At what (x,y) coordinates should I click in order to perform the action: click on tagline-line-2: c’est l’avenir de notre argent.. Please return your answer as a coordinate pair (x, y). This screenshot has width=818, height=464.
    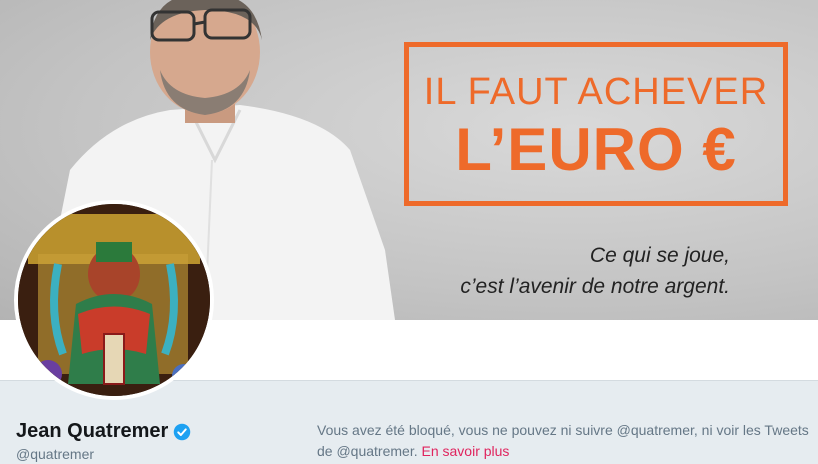
    Looking at the image, I should click on (595, 286).